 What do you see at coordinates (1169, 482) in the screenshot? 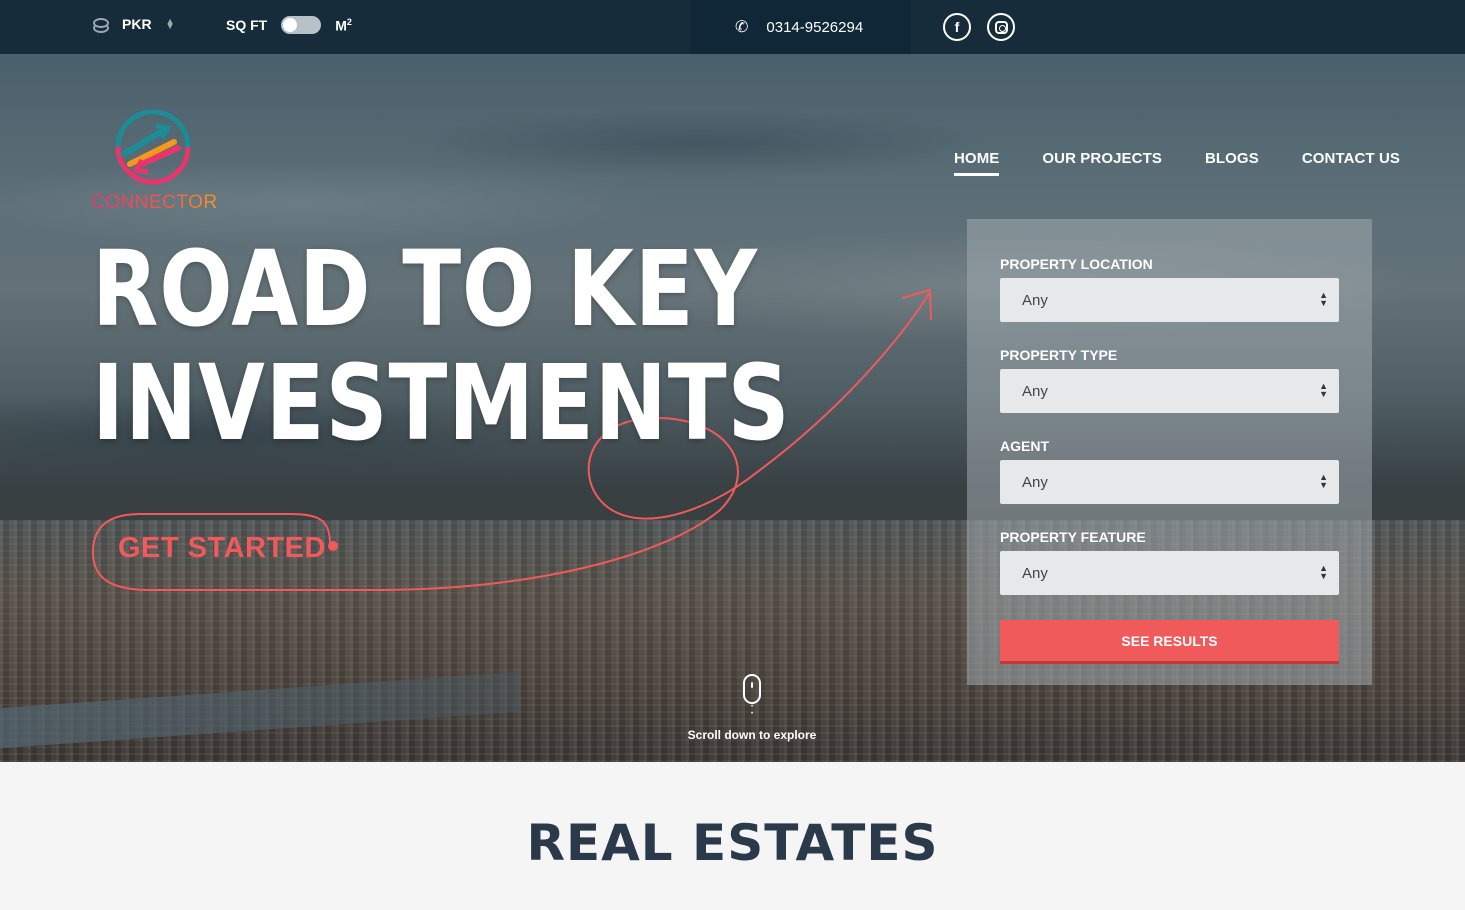
I see `agent-select: Any ▲ ▼` at bounding box center [1169, 482].